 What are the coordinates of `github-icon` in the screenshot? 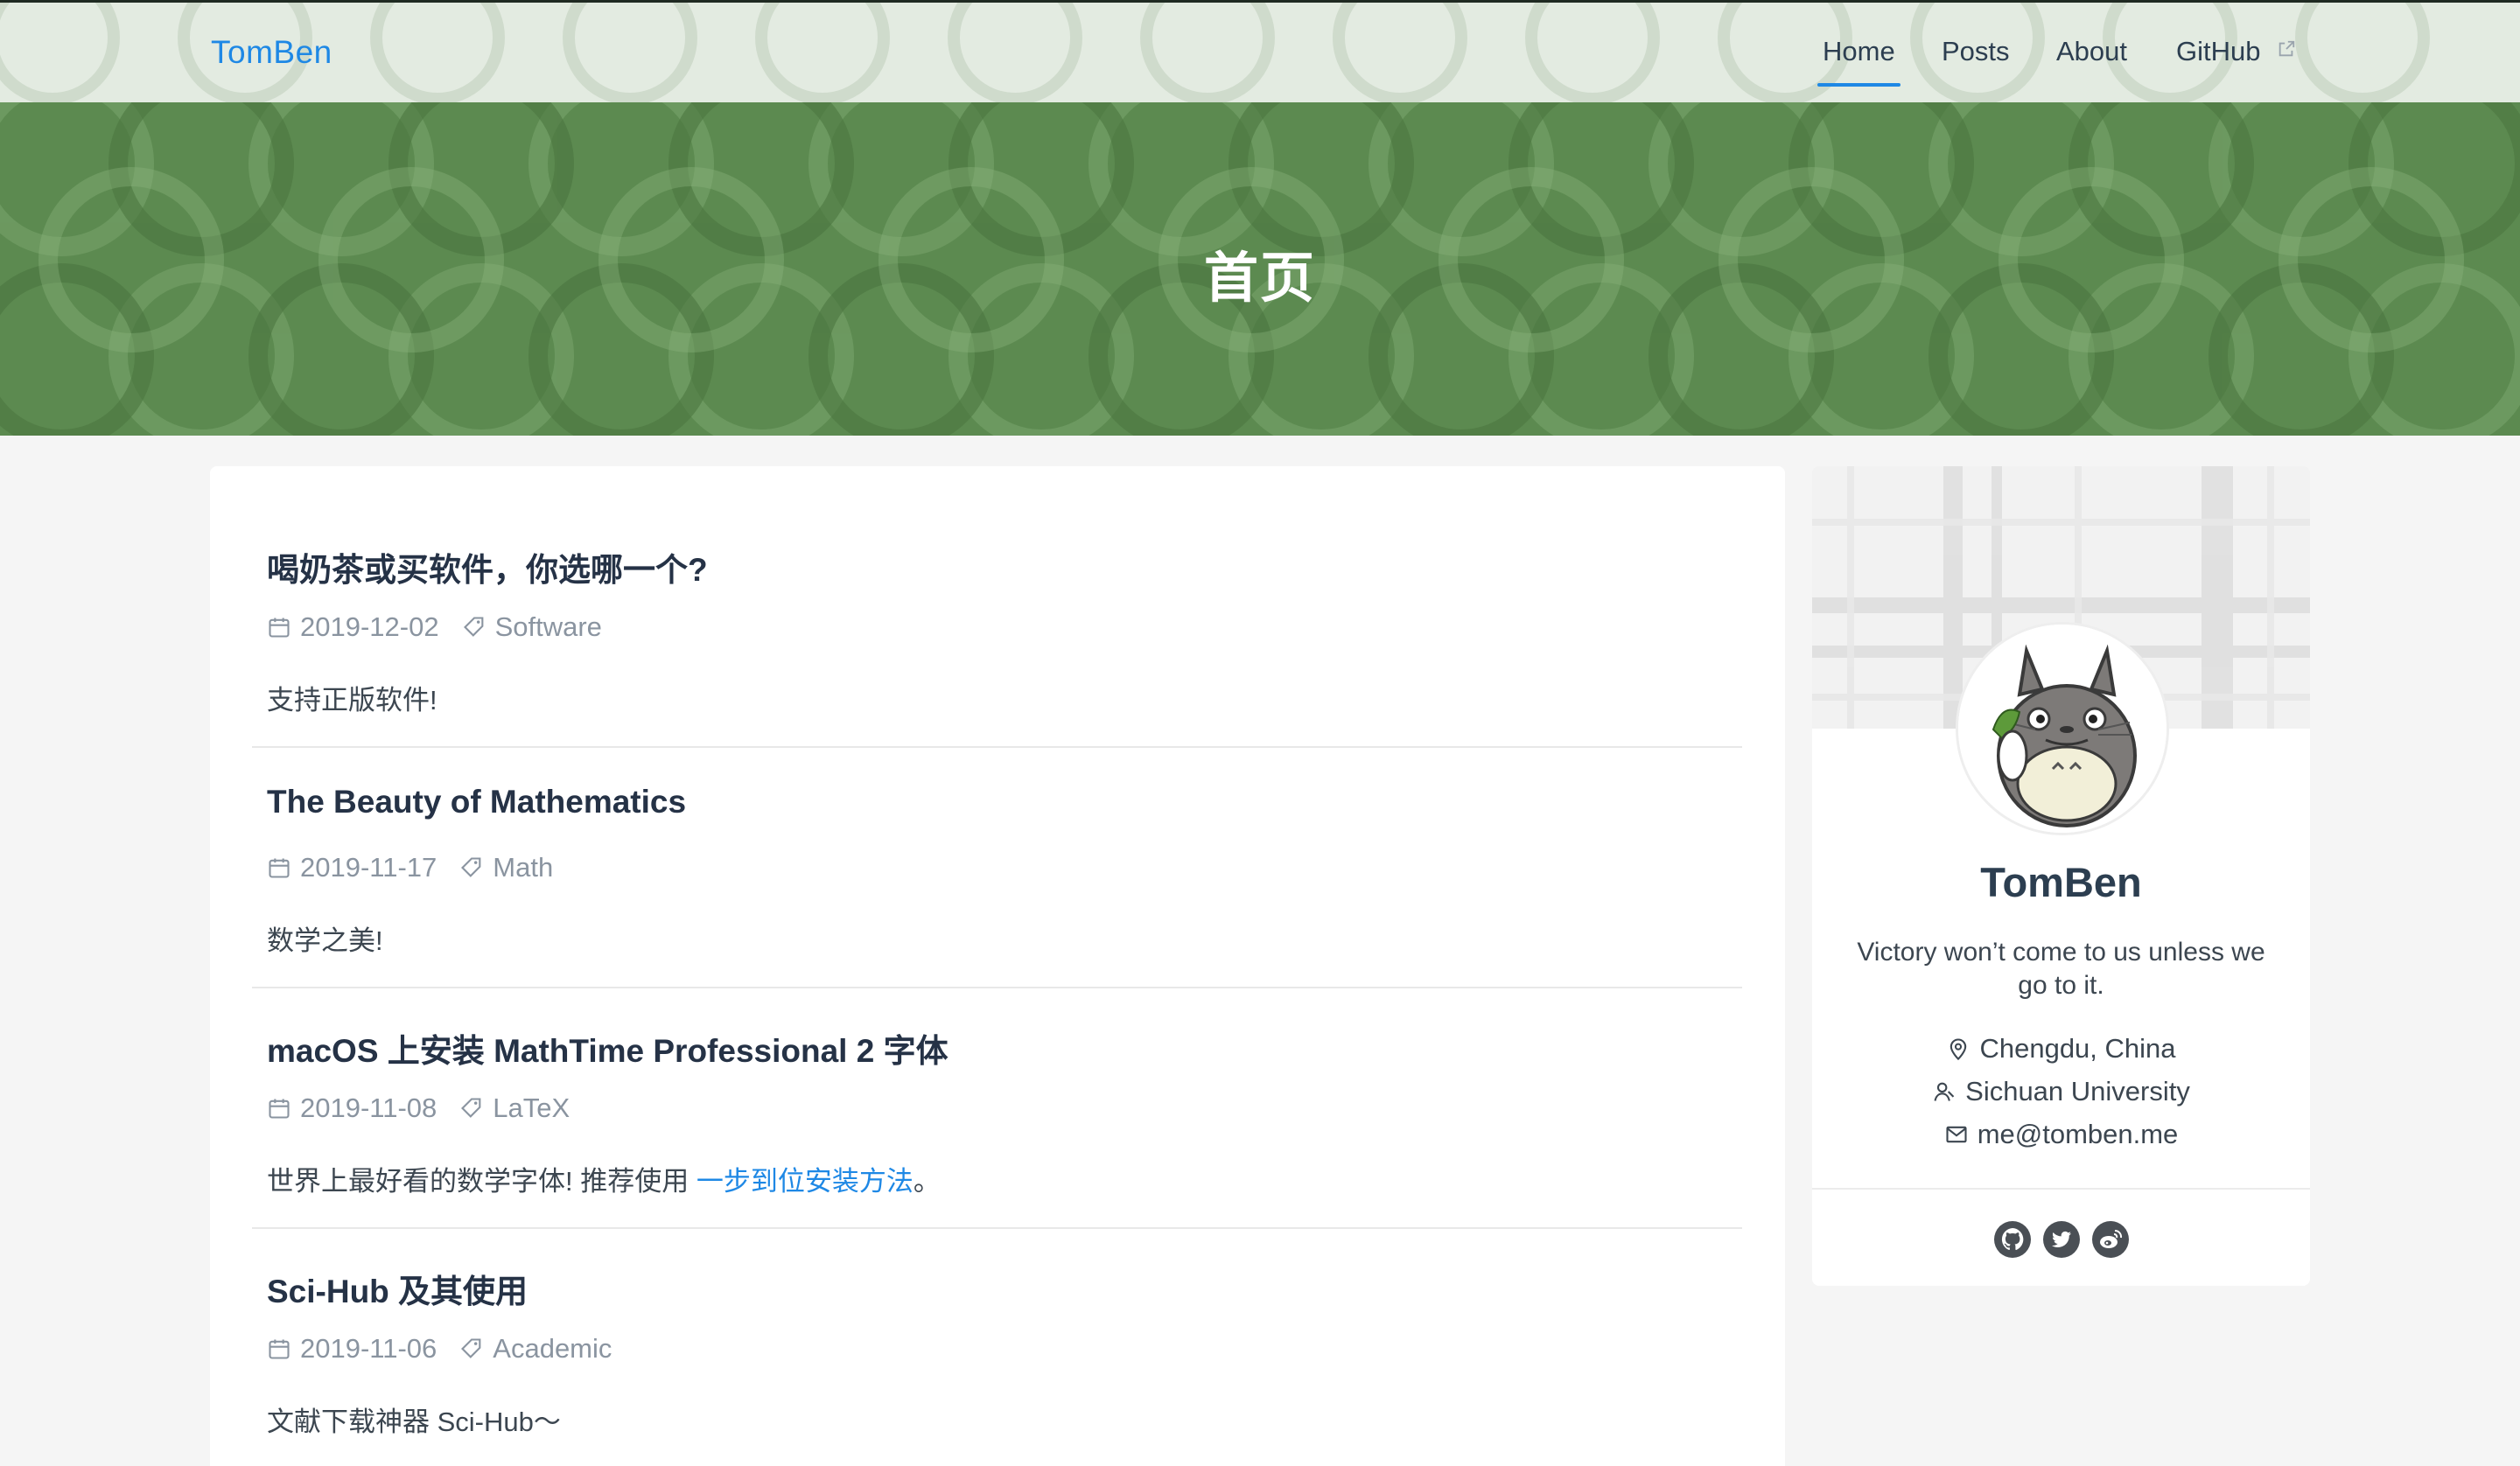 It's located at (2012, 1239).